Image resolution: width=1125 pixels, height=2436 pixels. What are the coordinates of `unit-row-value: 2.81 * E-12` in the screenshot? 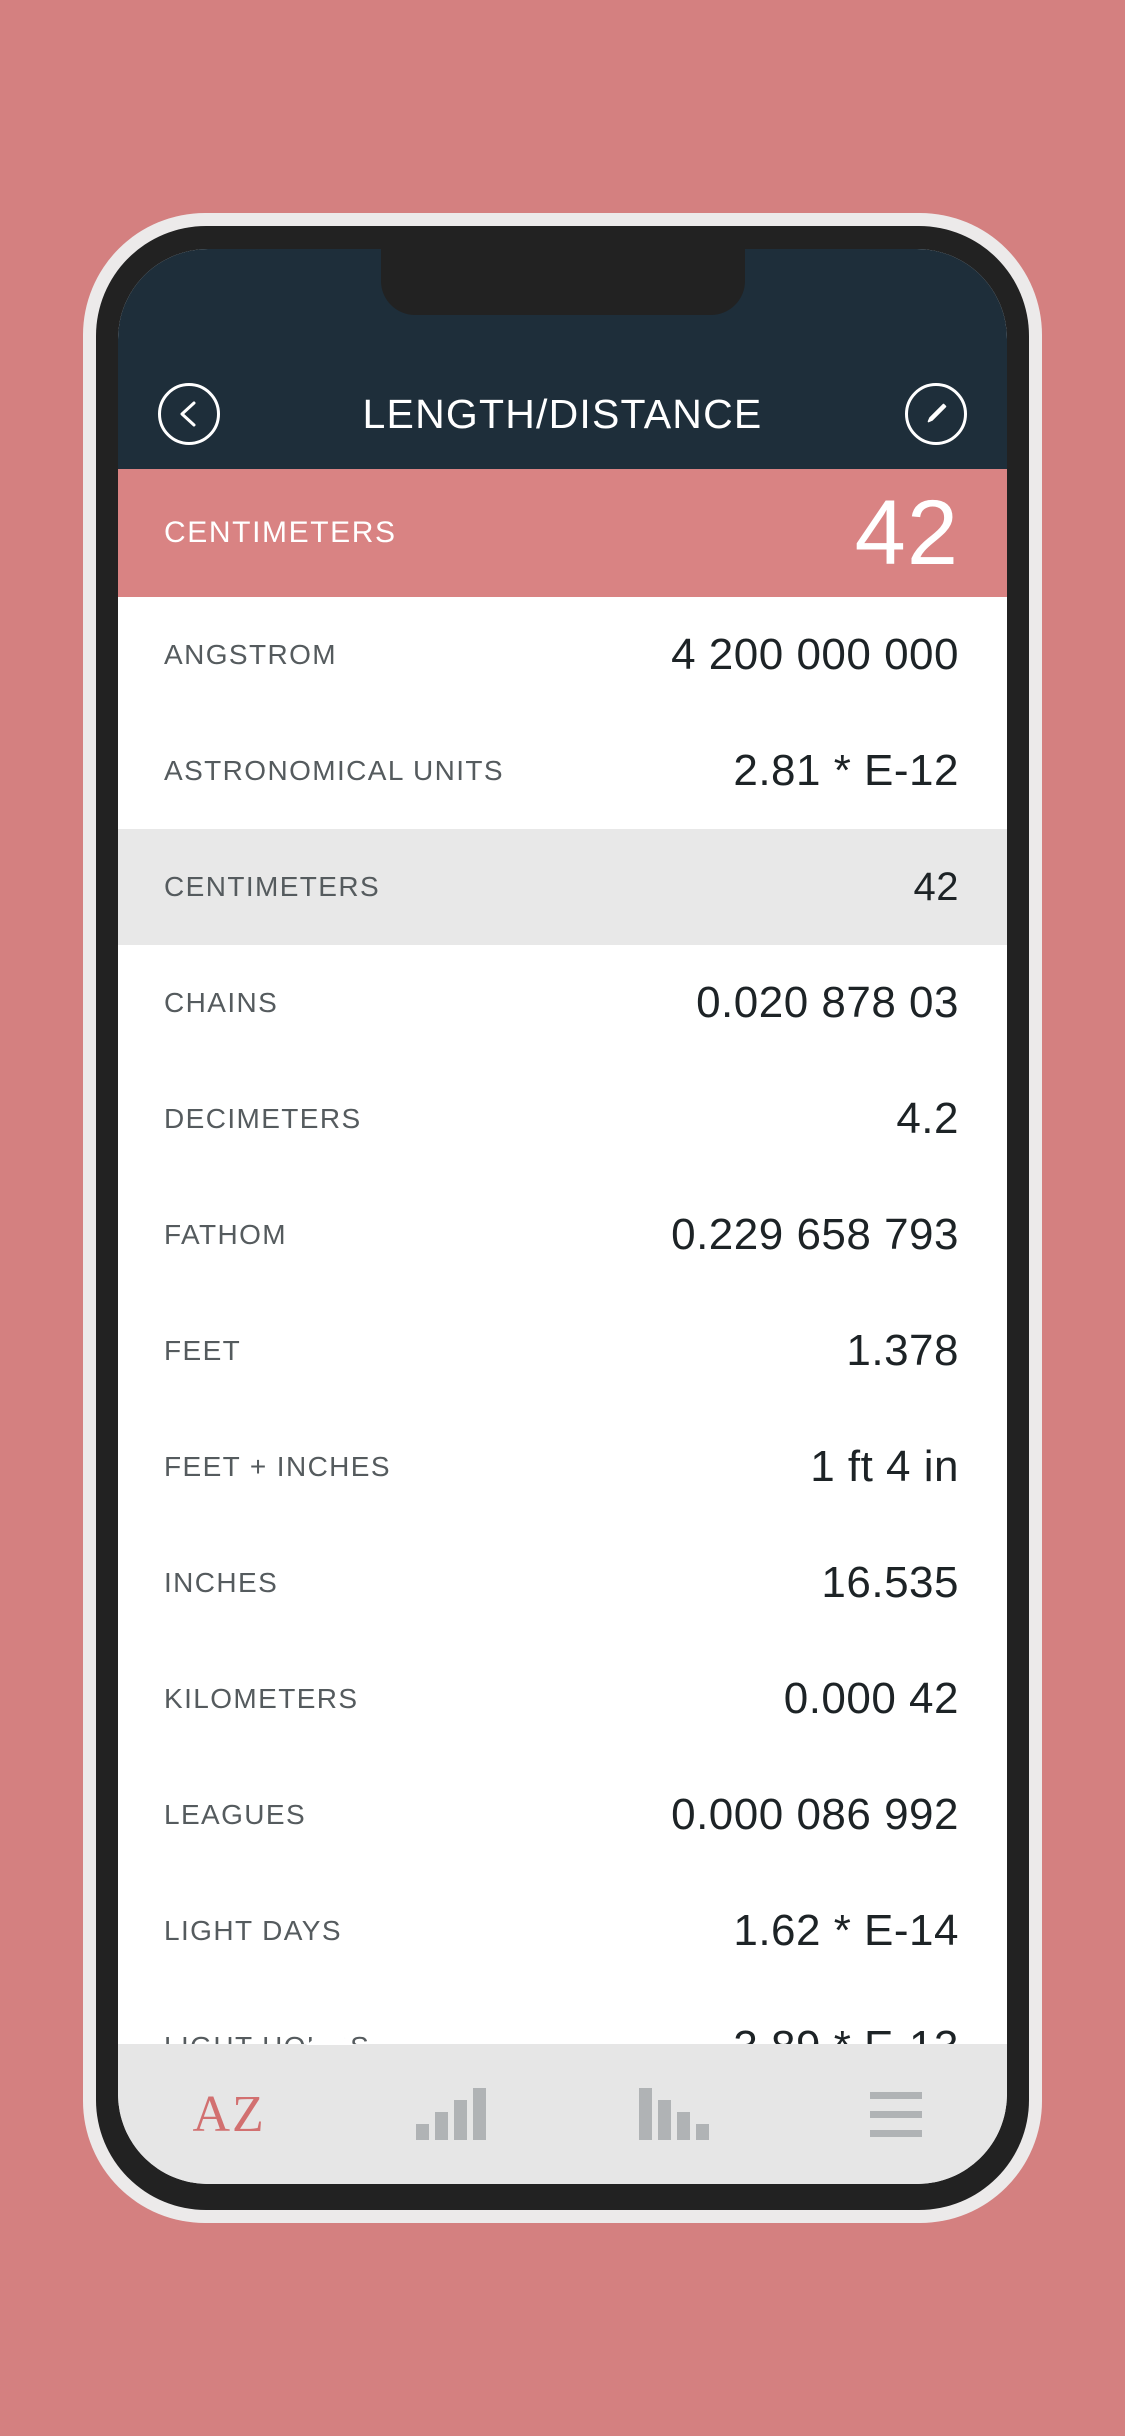 It's located at (846, 770).